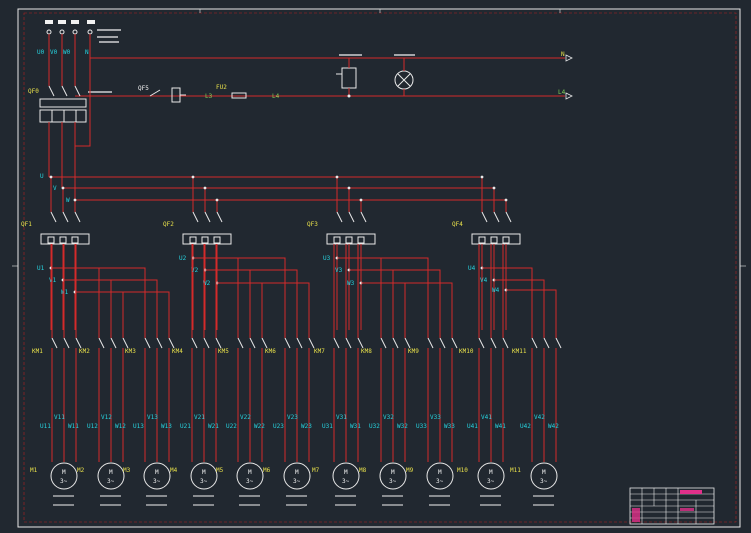 This screenshot has width=751, height=533. I want to click on motor-terminal-u11: U11, so click(45, 426).